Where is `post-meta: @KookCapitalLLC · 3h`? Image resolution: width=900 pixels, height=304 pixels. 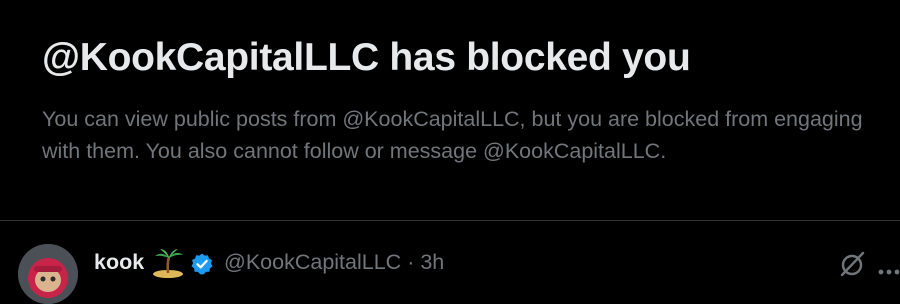
post-meta: @KookCapitalLLC · 3h is located at coordinates (334, 262).